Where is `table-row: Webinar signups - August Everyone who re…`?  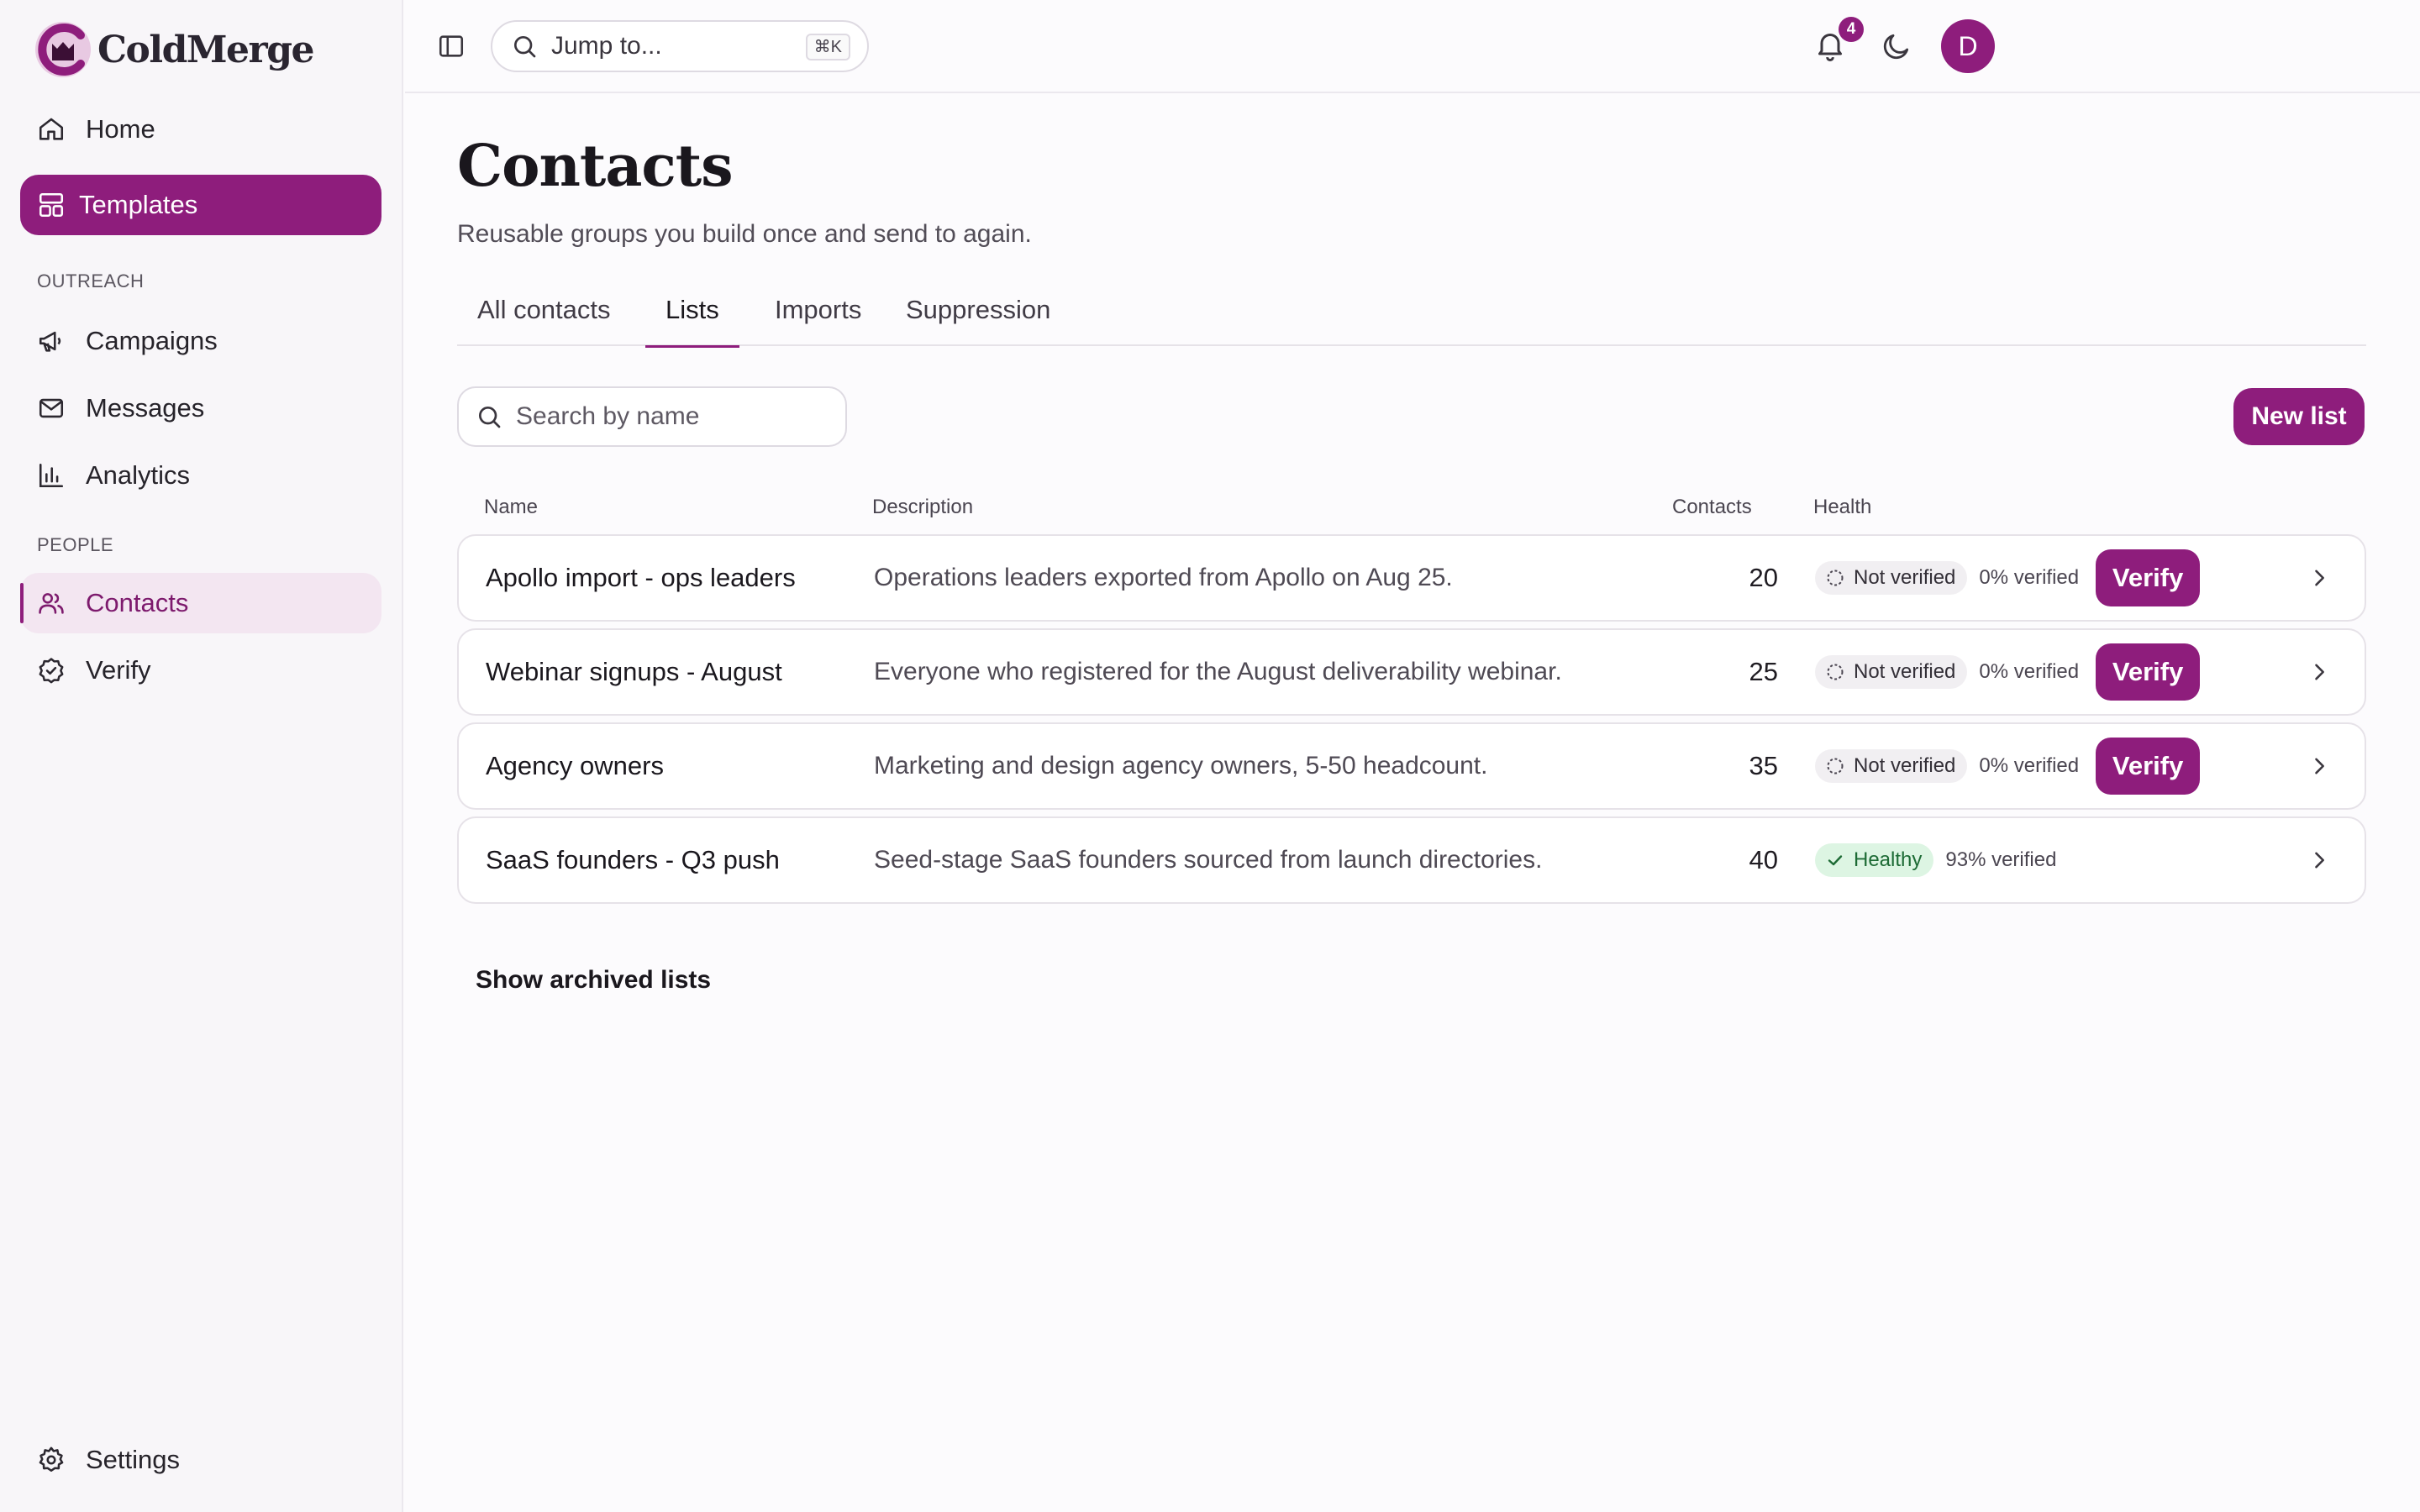
table-row: Webinar signups - August Everyone who re… is located at coordinates (1411, 672).